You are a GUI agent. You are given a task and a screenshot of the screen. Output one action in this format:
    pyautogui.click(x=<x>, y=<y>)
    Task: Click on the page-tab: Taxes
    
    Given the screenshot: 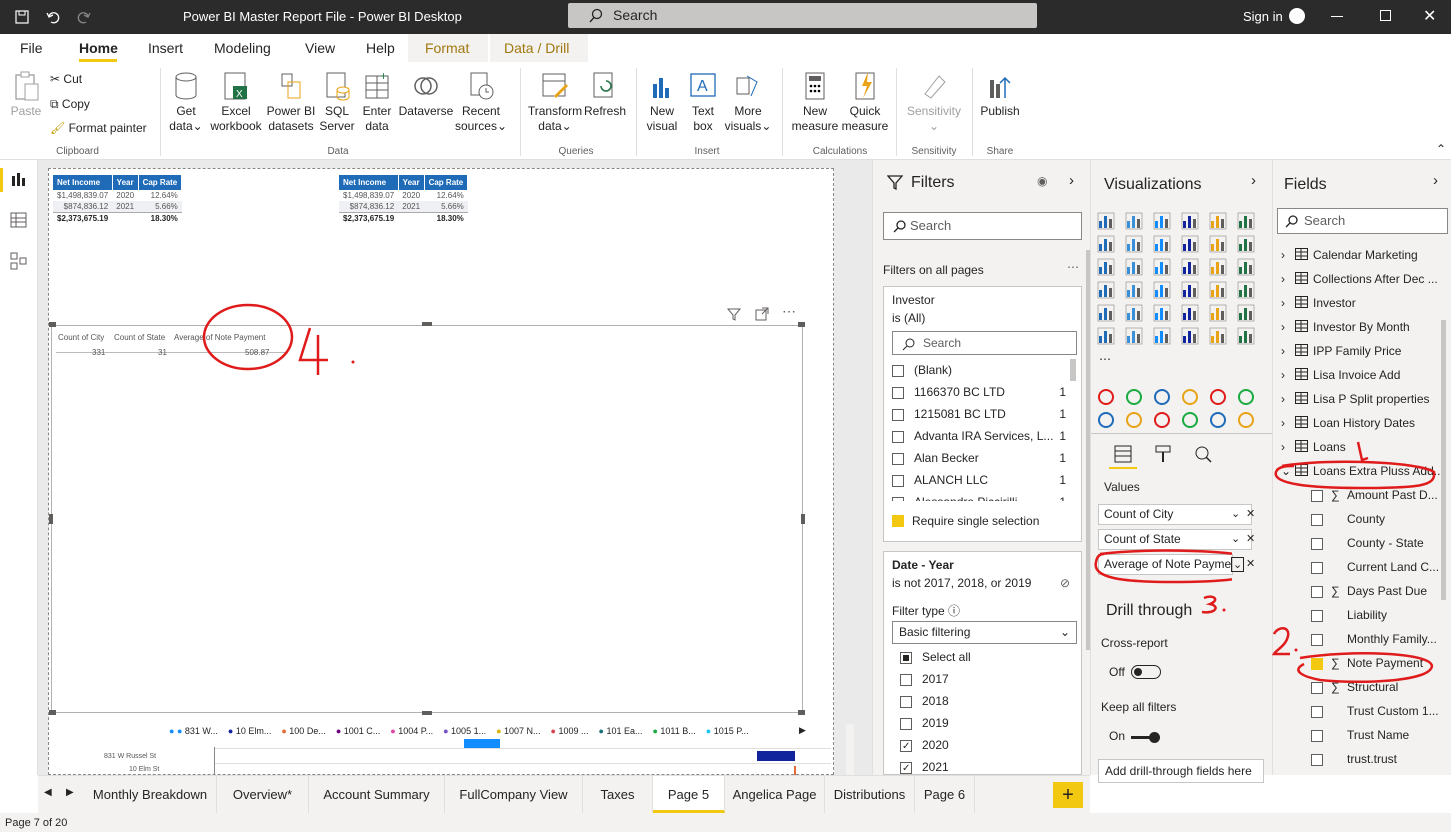 What is the action you would take?
    pyautogui.click(x=618, y=794)
    